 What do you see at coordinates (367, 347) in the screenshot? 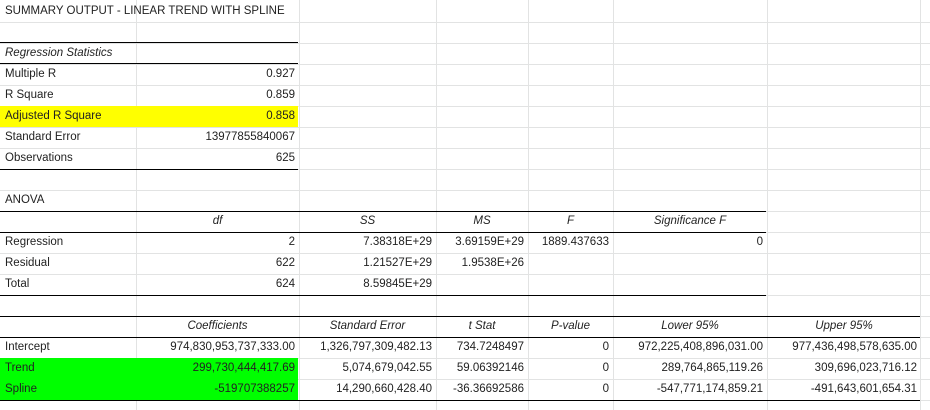
I see `intercept-standard-error: 1,326,797,309,482.13` at bounding box center [367, 347].